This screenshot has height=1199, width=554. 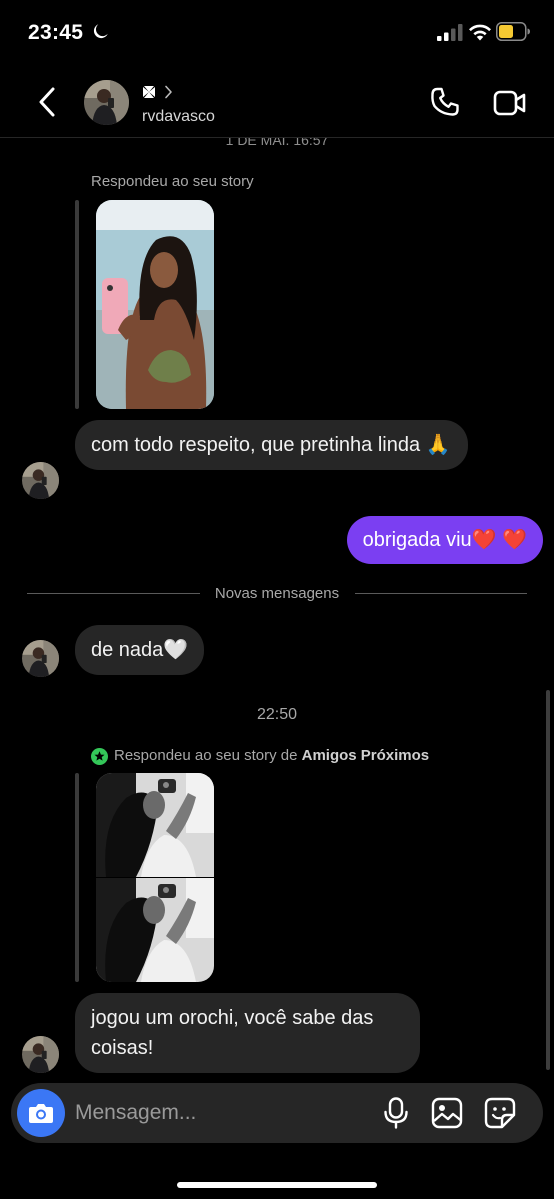 I want to click on maltese-cross-icon, so click(x=149, y=92).